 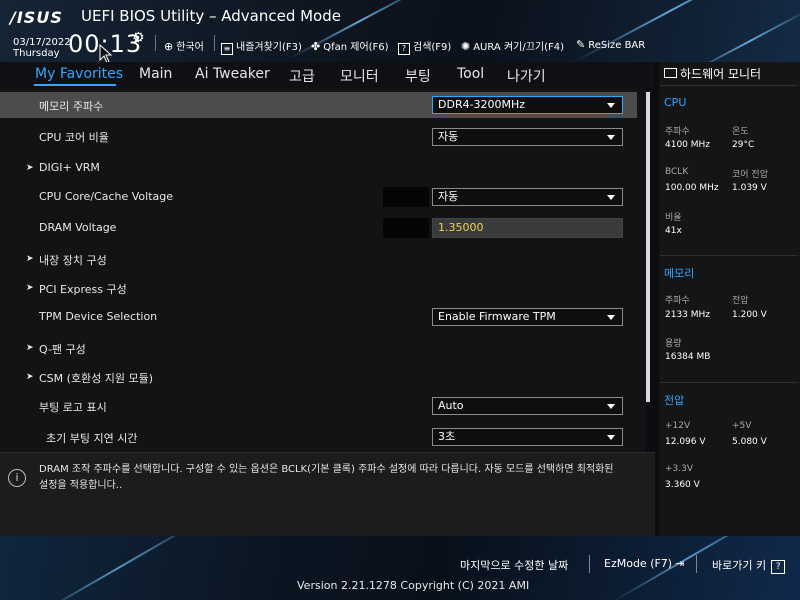 What do you see at coordinates (673, 231) in the screenshot?
I see `ratio-value: 41x` at bounding box center [673, 231].